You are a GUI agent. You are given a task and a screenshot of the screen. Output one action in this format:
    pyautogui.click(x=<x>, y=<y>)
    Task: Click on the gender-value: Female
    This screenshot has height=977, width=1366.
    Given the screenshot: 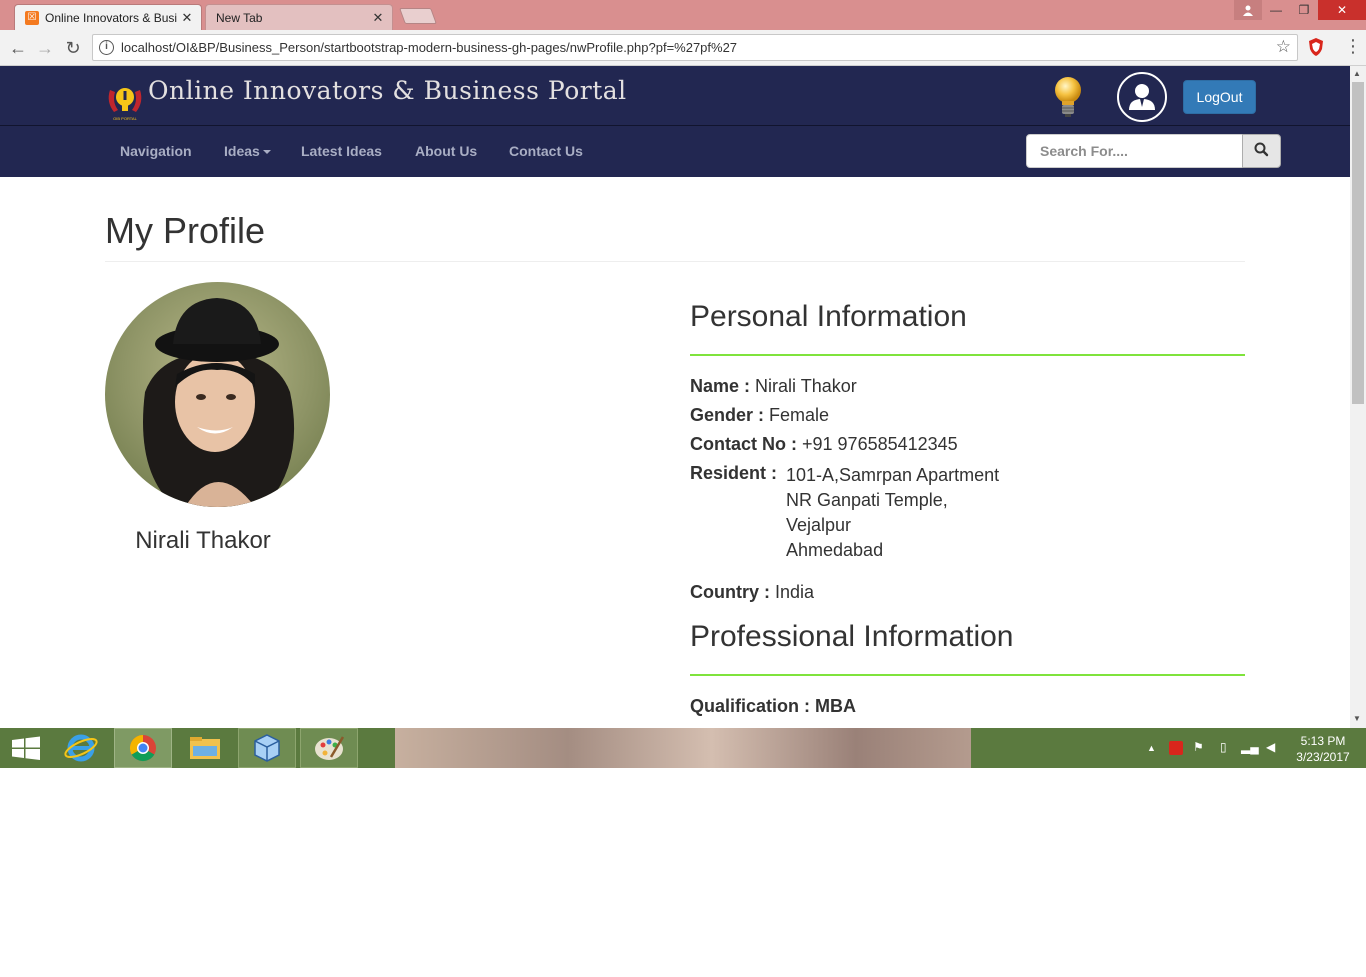 What is the action you would take?
    pyautogui.click(x=799, y=415)
    